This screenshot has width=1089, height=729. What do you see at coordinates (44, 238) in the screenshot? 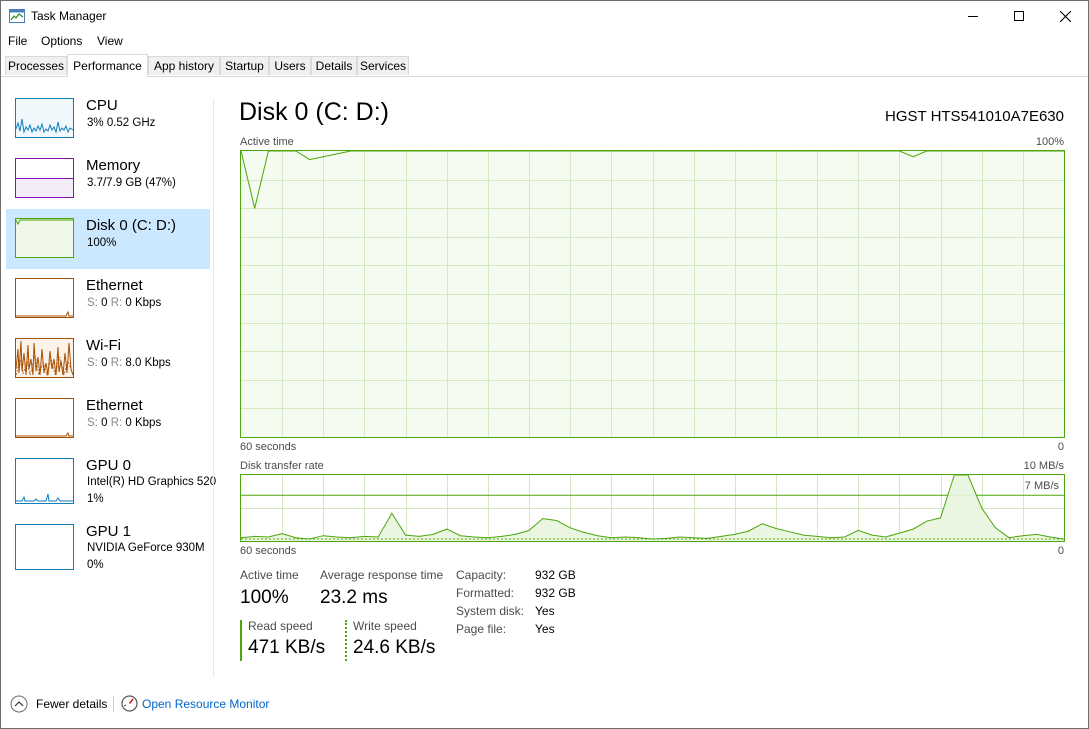
I see `disk-thumbnail` at bounding box center [44, 238].